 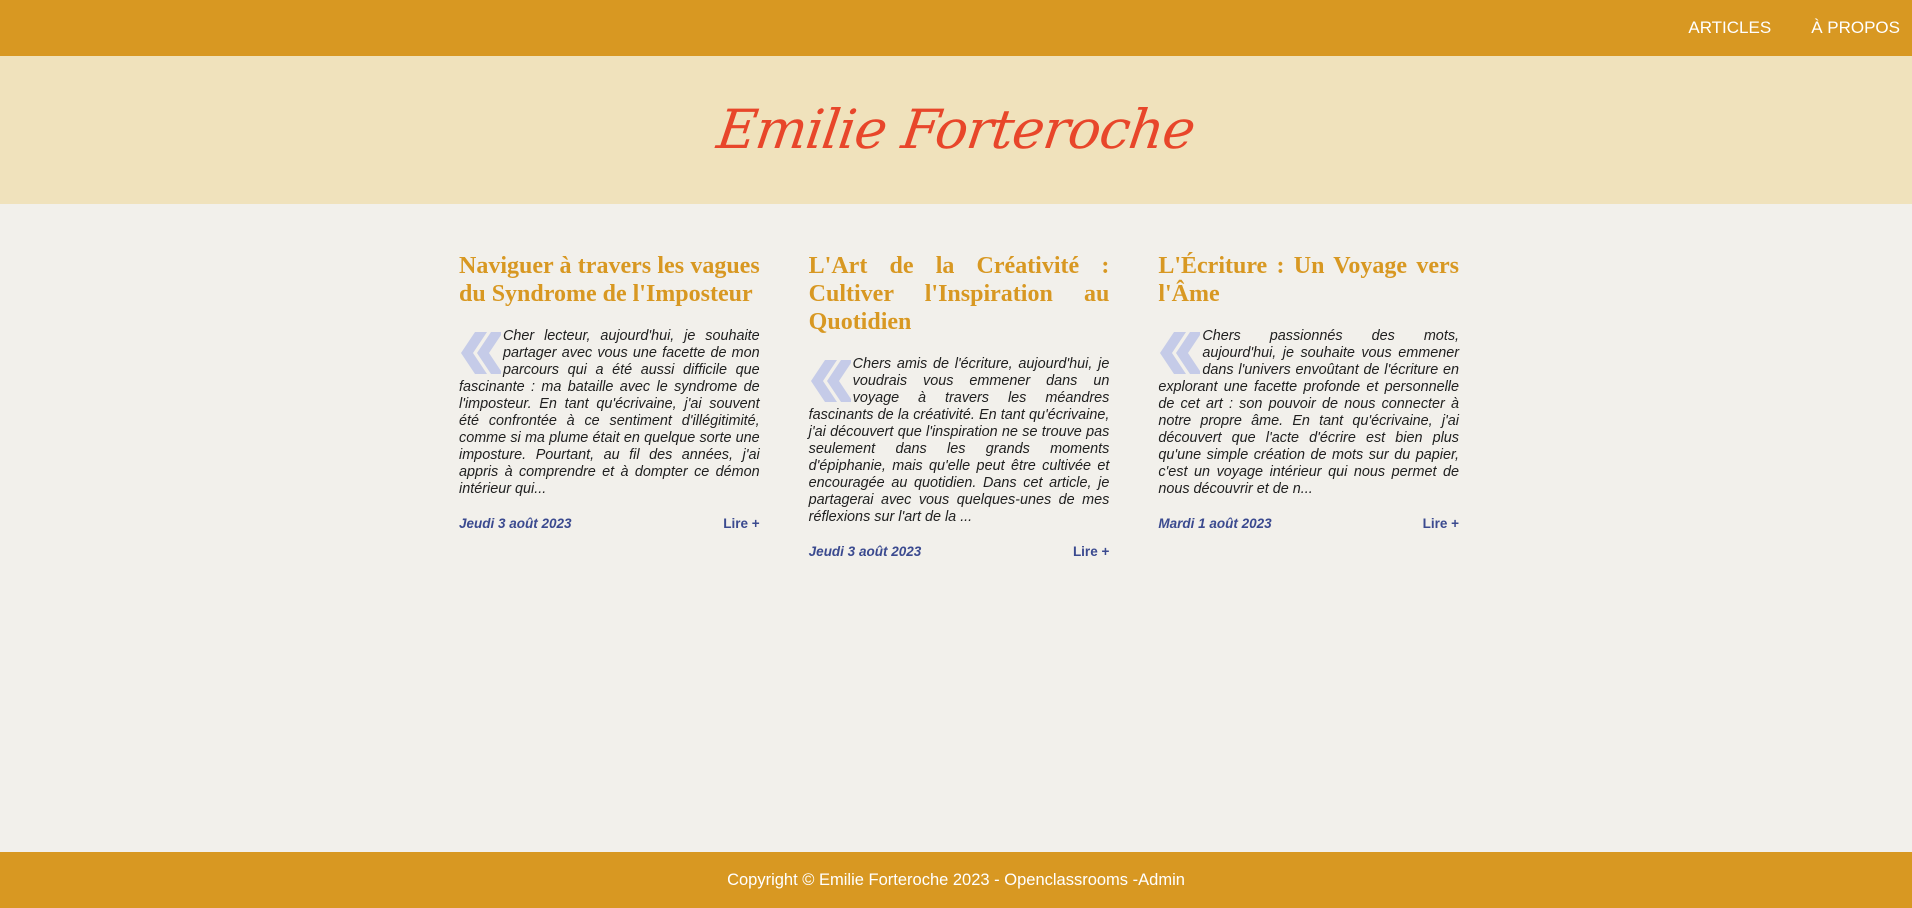 I want to click on site-title: Emilie Forteroche, so click(x=956, y=129).